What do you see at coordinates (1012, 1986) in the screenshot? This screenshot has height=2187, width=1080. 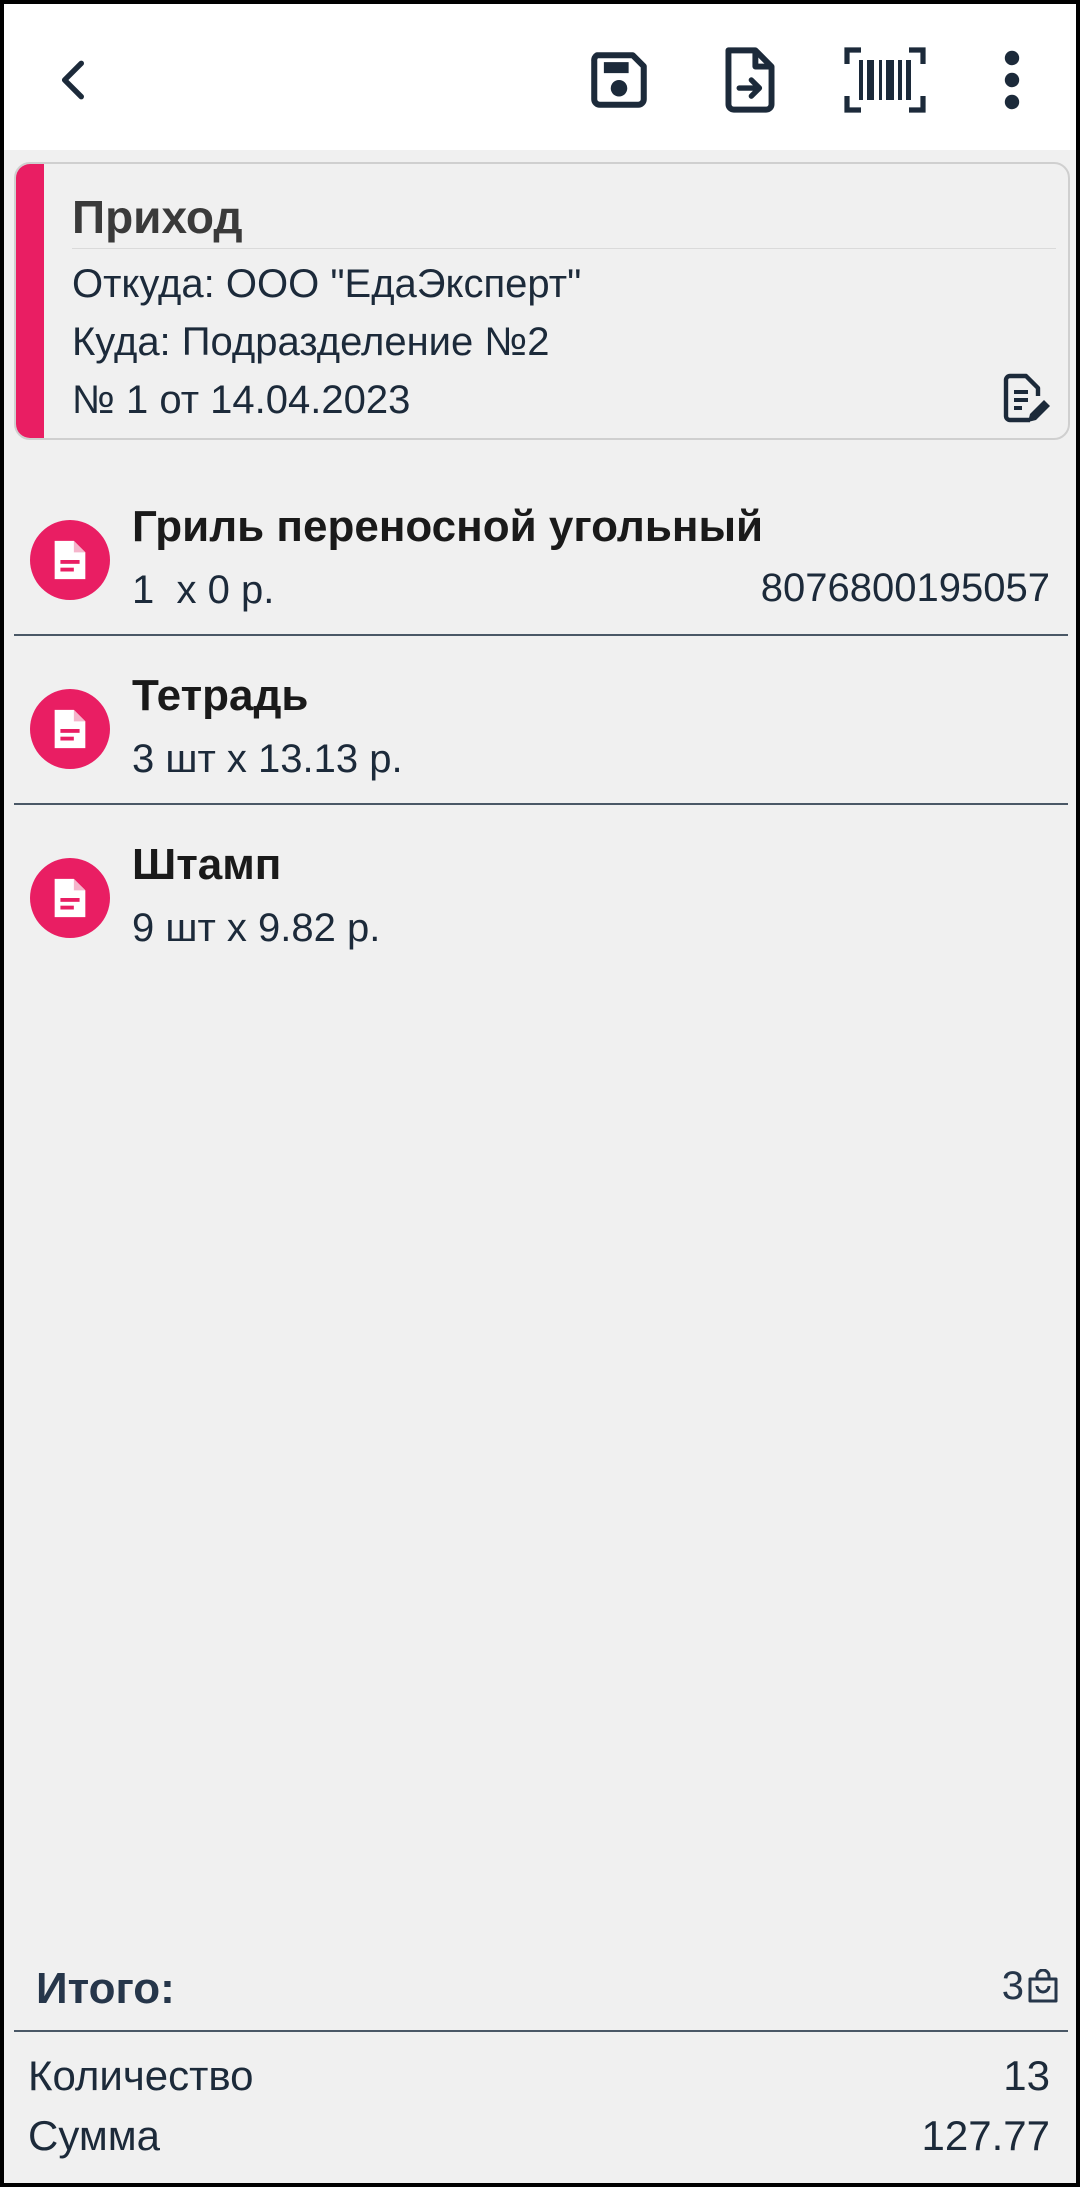 I see `positions-count: 3` at bounding box center [1012, 1986].